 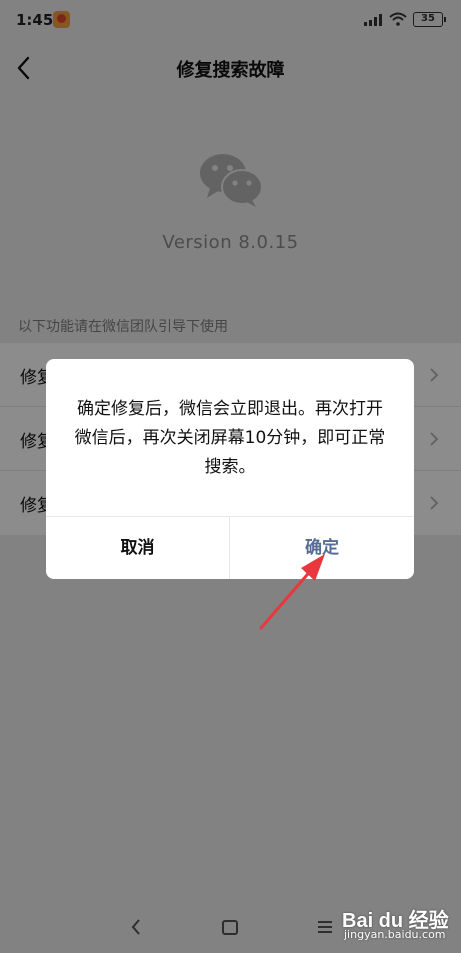 I want to click on dialog-actions: 取消 确定, so click(x=230, y=547).